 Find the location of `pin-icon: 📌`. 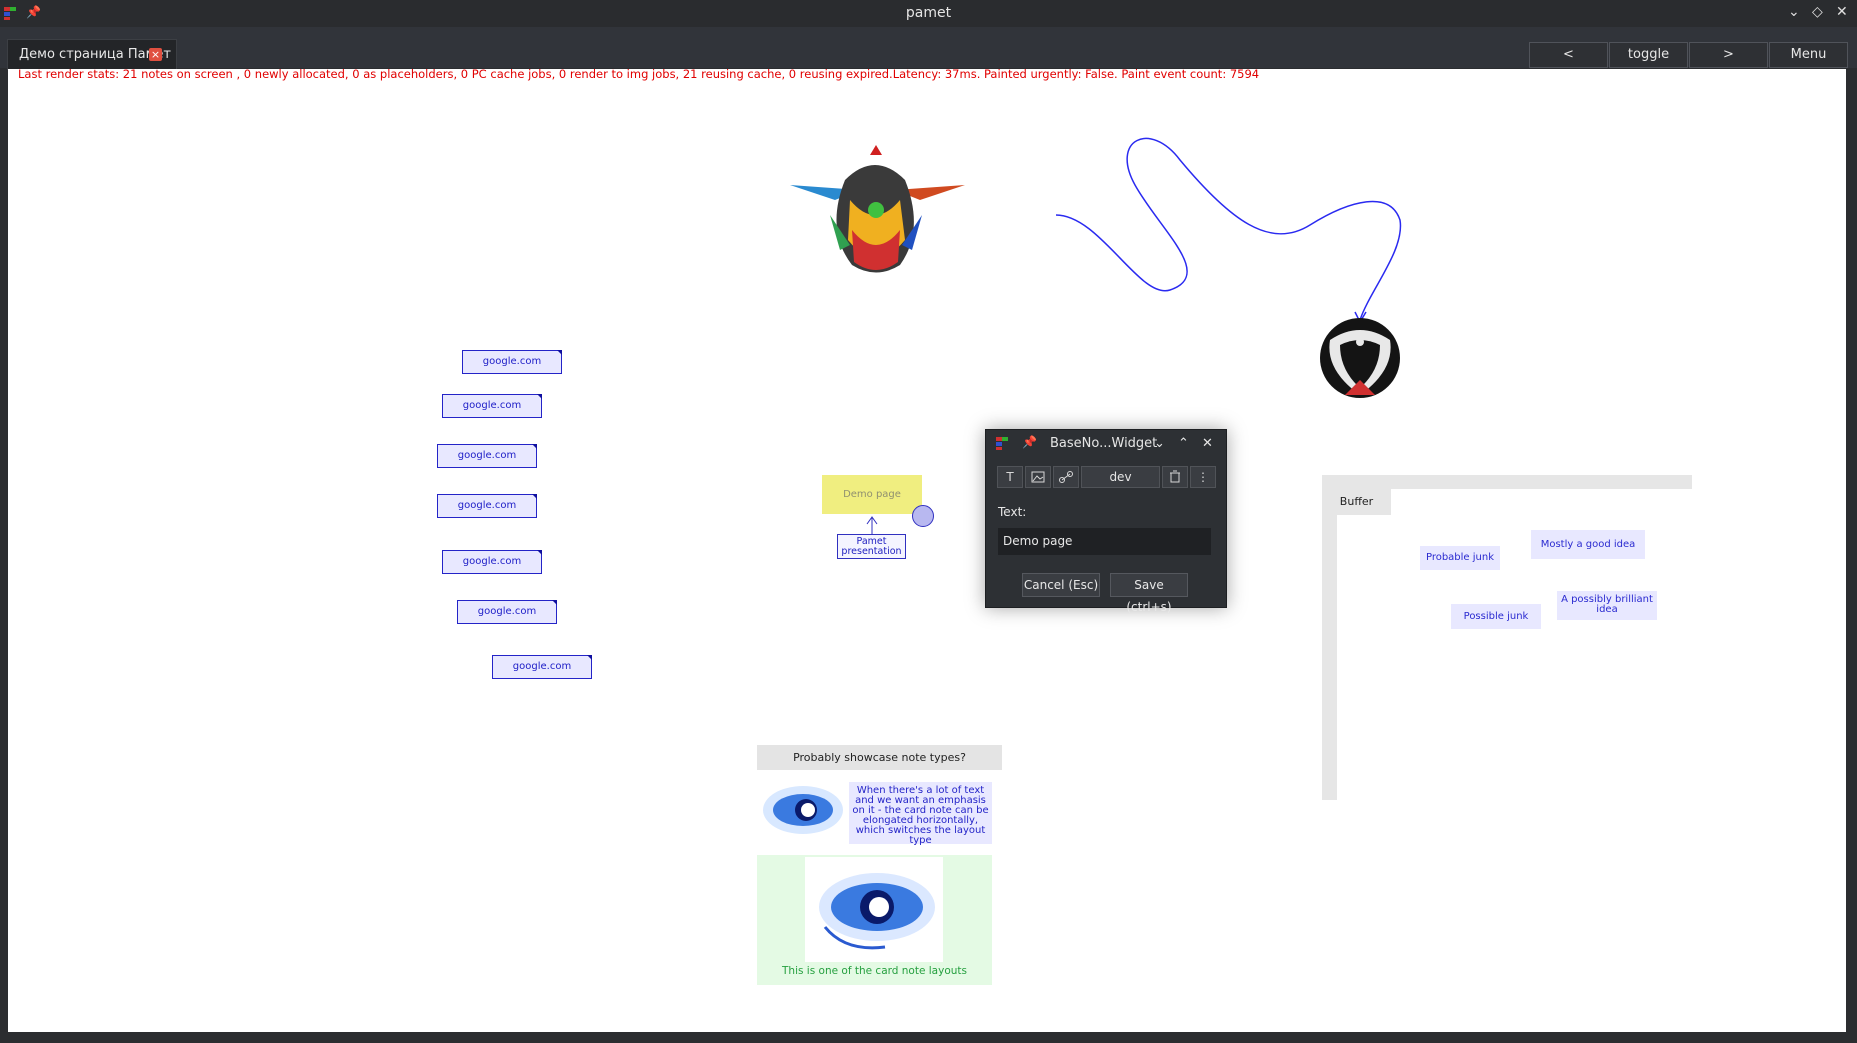

pin-icon: 📌 is located at coordinates (1029, 442).